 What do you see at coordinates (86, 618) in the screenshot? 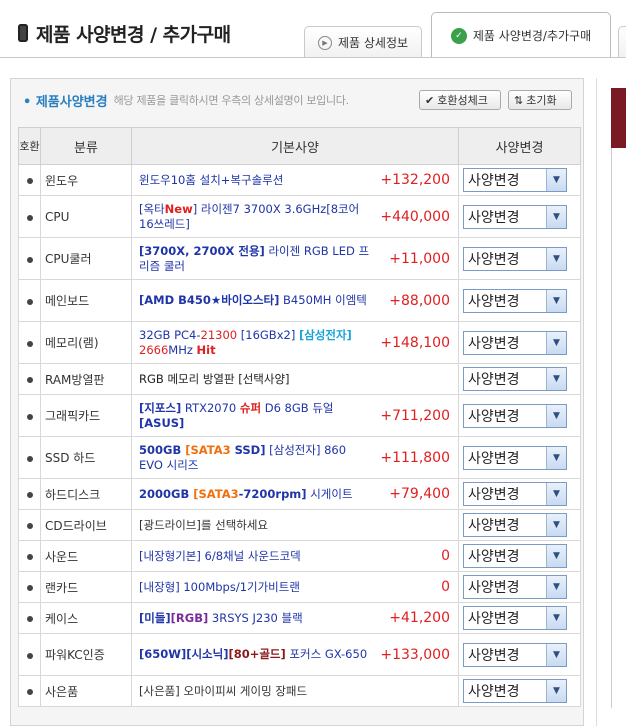
I see `row-category: 케이스` at bounding box center [86, 618].